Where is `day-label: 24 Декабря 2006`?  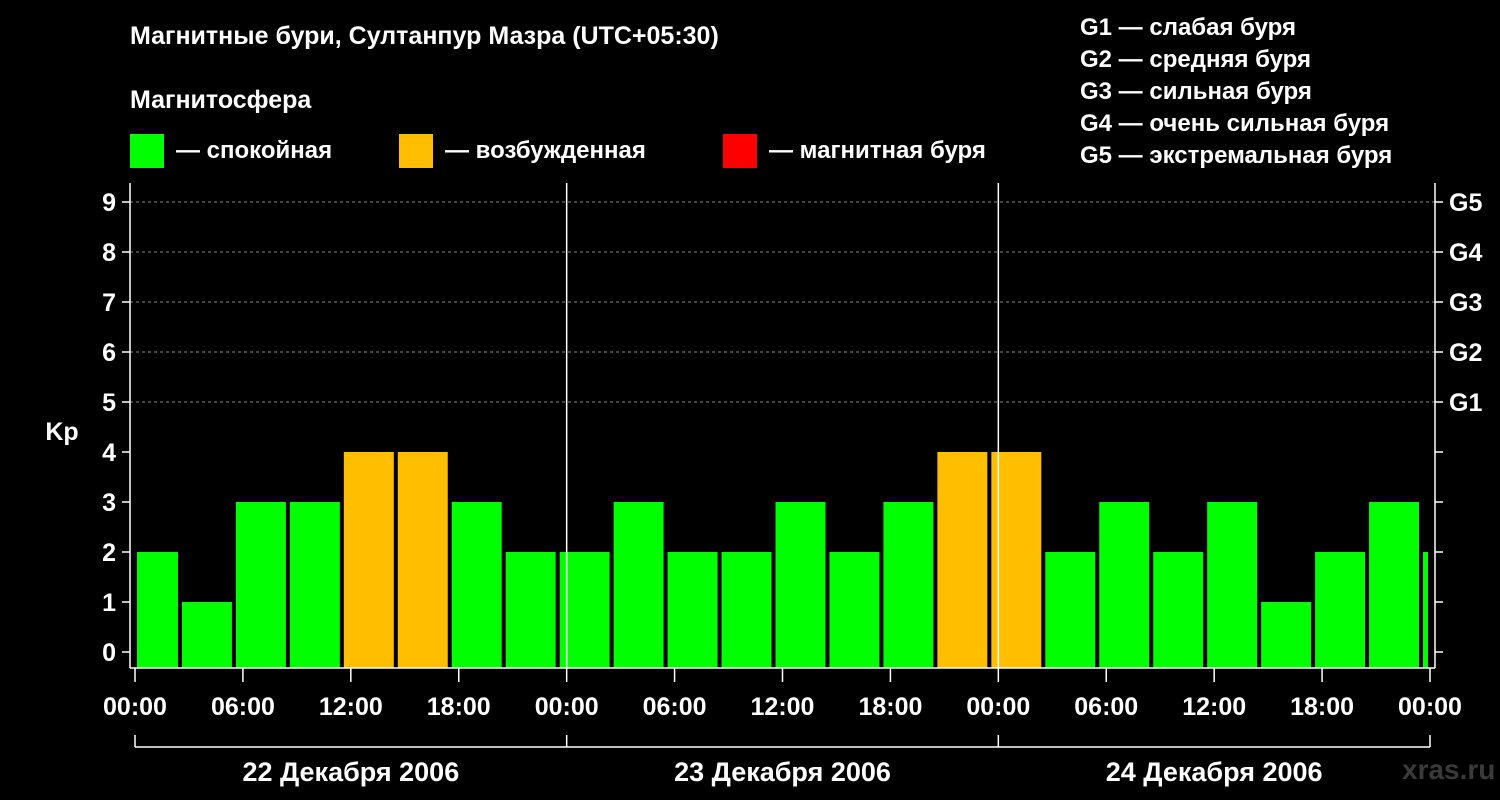 day-label: 24 Декабря 2006 is located at coordinates (1214, 772).